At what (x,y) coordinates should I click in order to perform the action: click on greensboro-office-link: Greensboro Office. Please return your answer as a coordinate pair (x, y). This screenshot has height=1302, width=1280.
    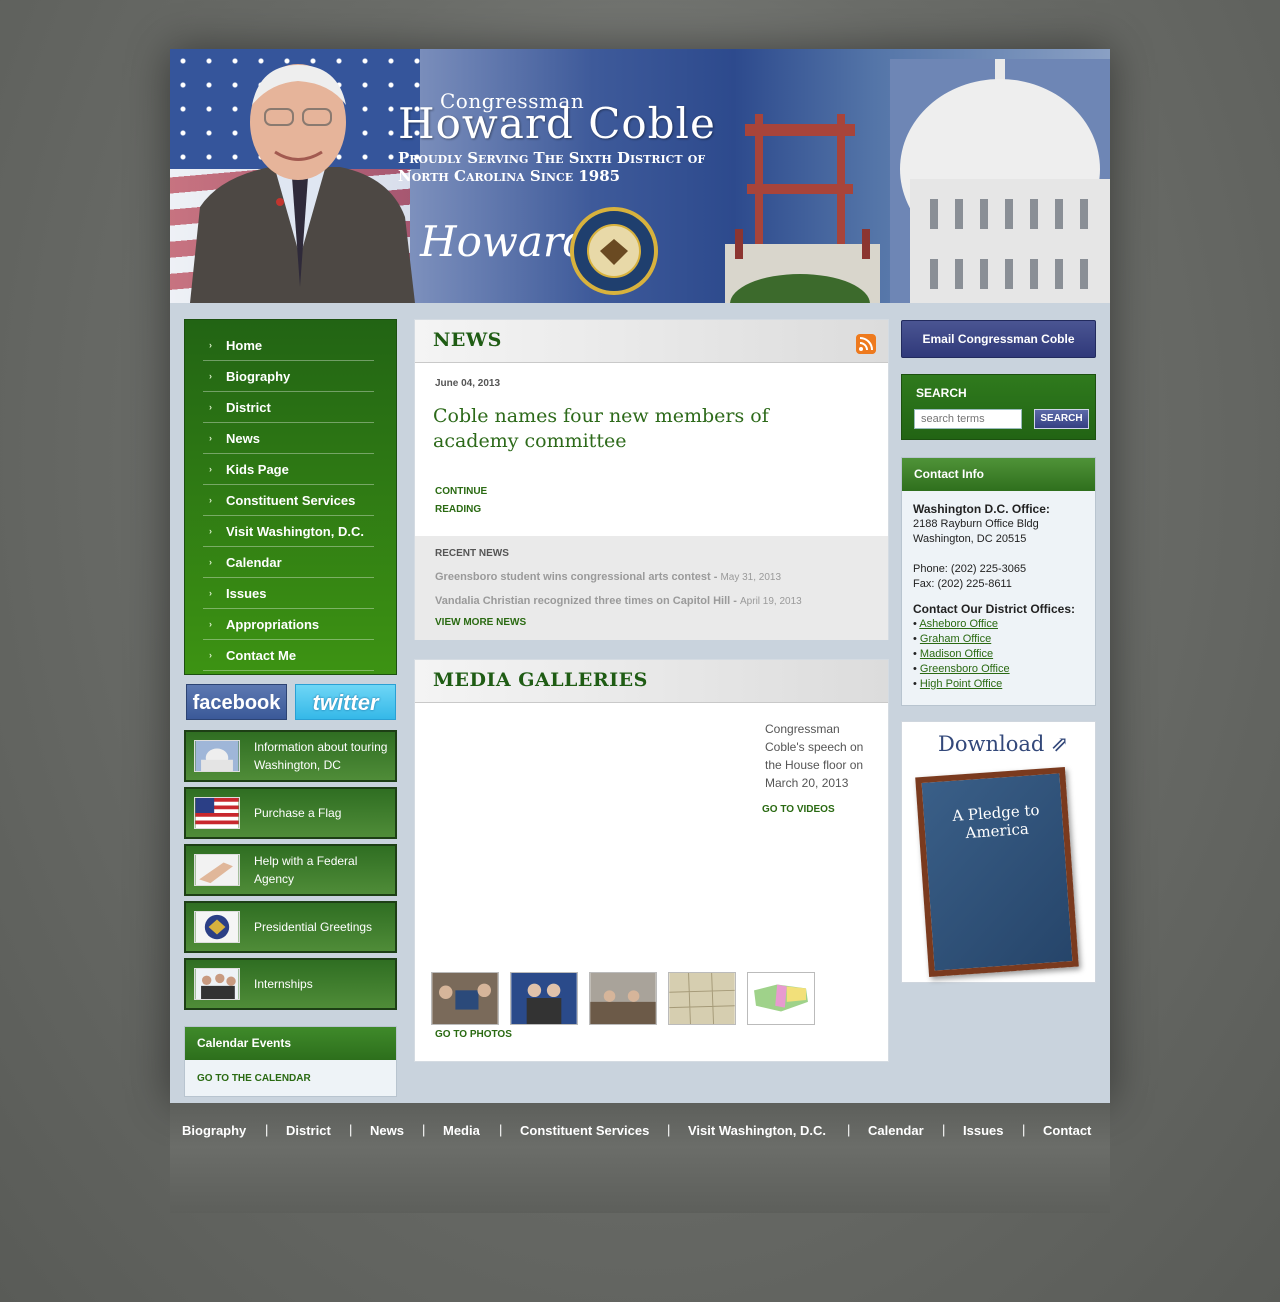
    Looking at the image, I should click on (965, 669).